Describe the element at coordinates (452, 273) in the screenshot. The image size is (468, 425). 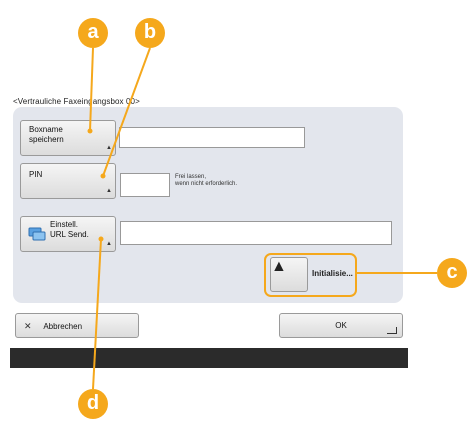
I see `callout-badge-c: c` at that location.